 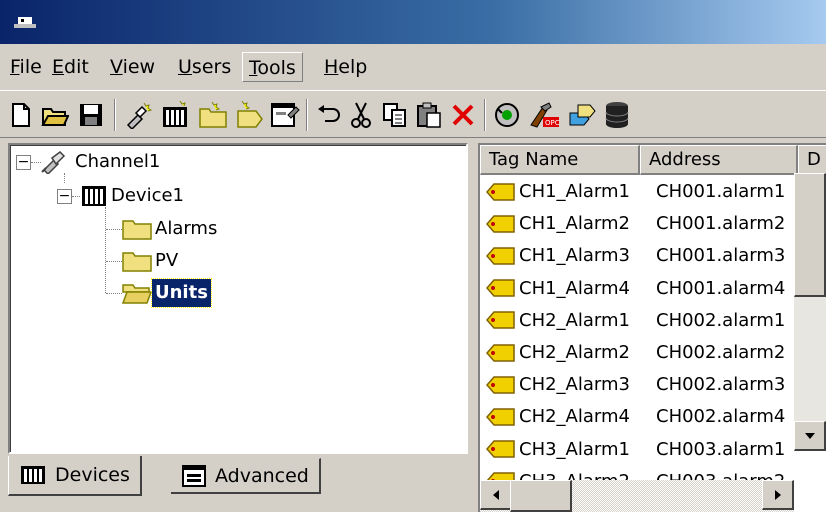 What do you see at coordinates (632, 449) in the screenshot?
I see `table-row: CH3_Alarm1 CH003.alarm1` at bounding box center [632, 449].